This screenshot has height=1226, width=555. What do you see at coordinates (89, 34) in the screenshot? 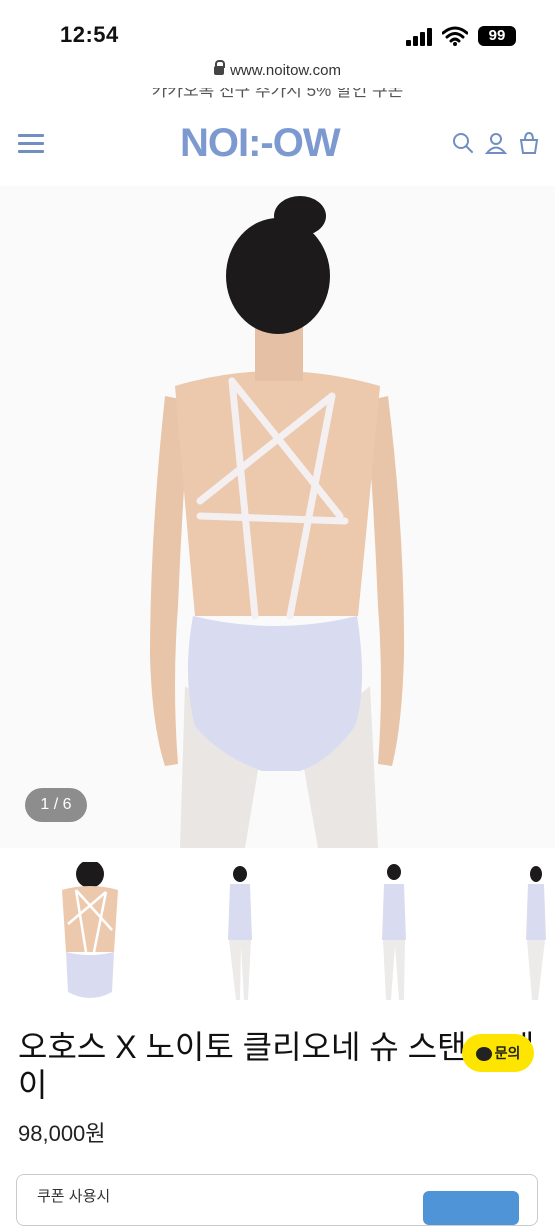
I see `clock: 12:54` at bounding box center [89, 34].